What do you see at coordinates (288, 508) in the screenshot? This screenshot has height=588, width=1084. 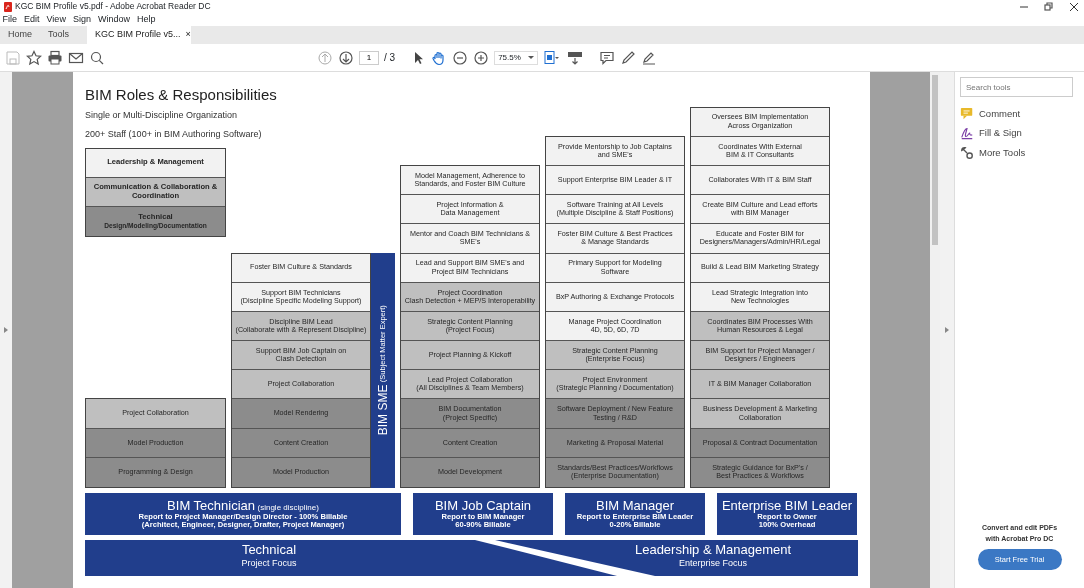 I see `role-note: (single discipline)` at bounding box center [288, 508].